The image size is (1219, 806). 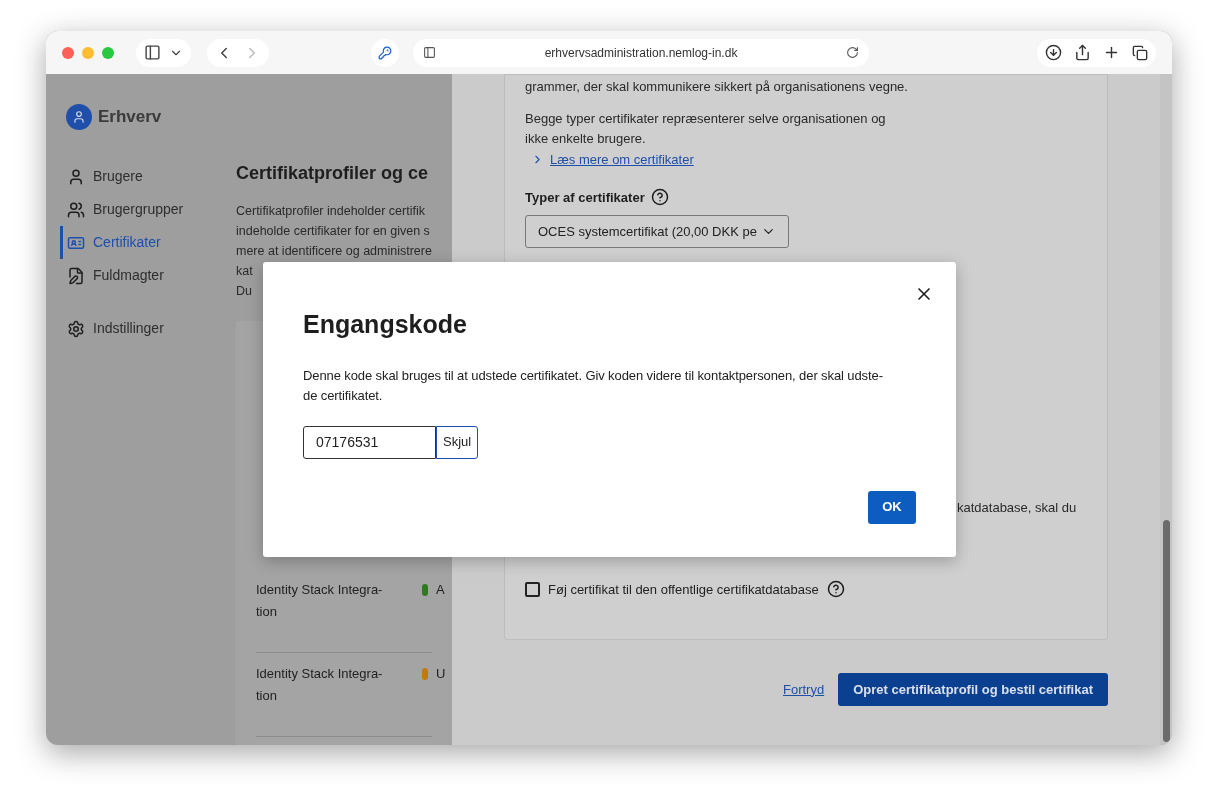 What do you see at coordinates (79, 117) in the screenshot?
I see `logo-icon` at bounding box center [79, 117].